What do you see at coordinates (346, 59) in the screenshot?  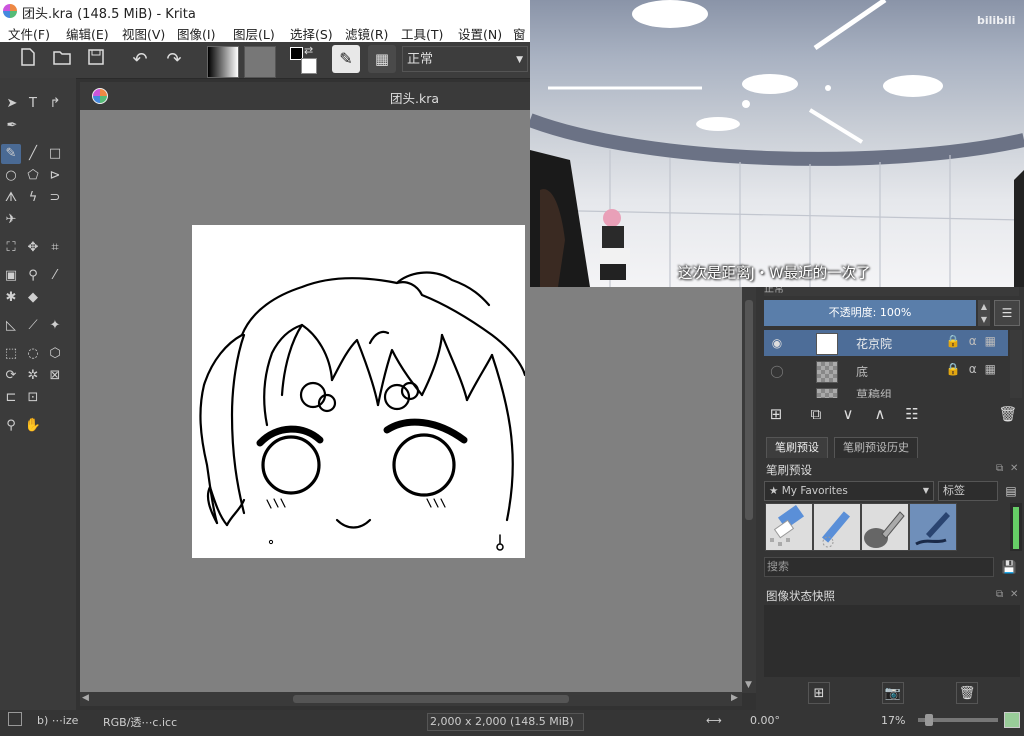 I see `brush-editor-button: ✎` at bounding box center [346, 59].